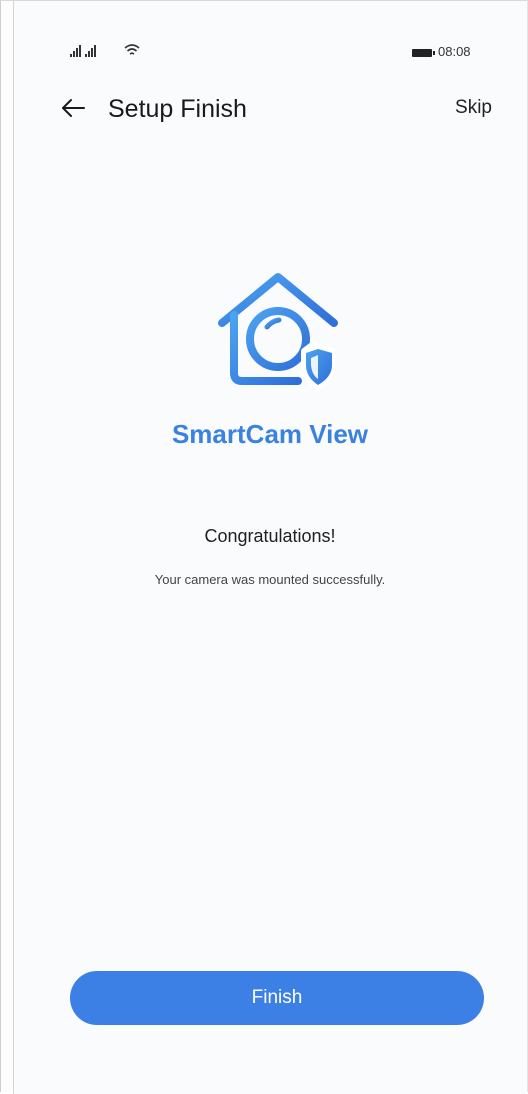  I want to click on page-title: Setup Finish, so click(177, 109).